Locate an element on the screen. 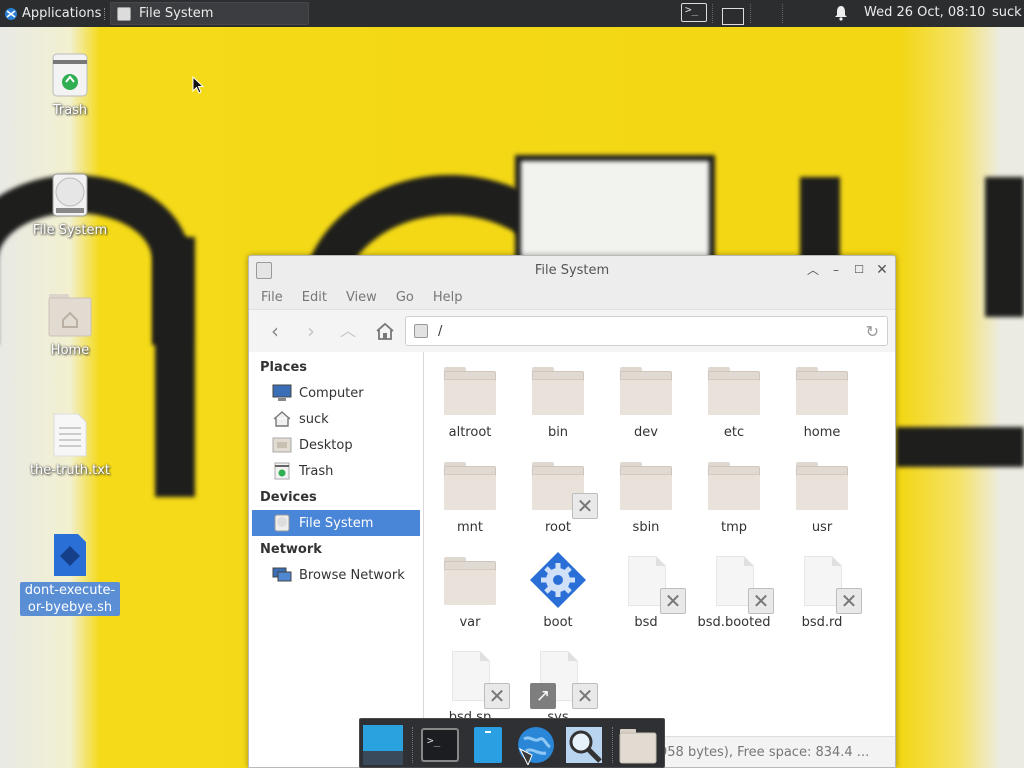  desktop-icon-label: the-truth.txt is located at coordinates (70, 470).